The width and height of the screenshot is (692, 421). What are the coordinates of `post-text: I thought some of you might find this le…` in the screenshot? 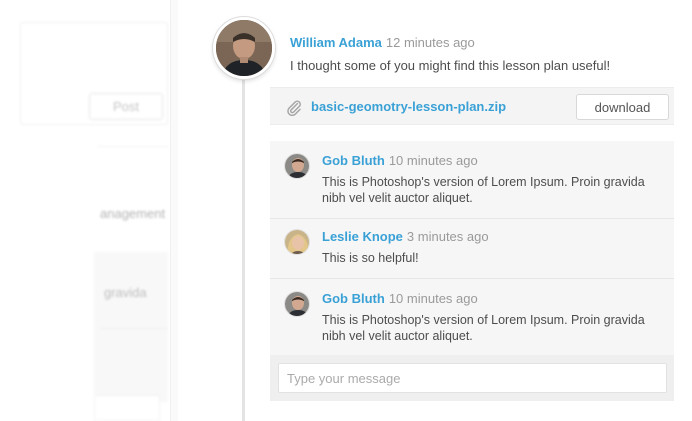 It's located at (450, 65).